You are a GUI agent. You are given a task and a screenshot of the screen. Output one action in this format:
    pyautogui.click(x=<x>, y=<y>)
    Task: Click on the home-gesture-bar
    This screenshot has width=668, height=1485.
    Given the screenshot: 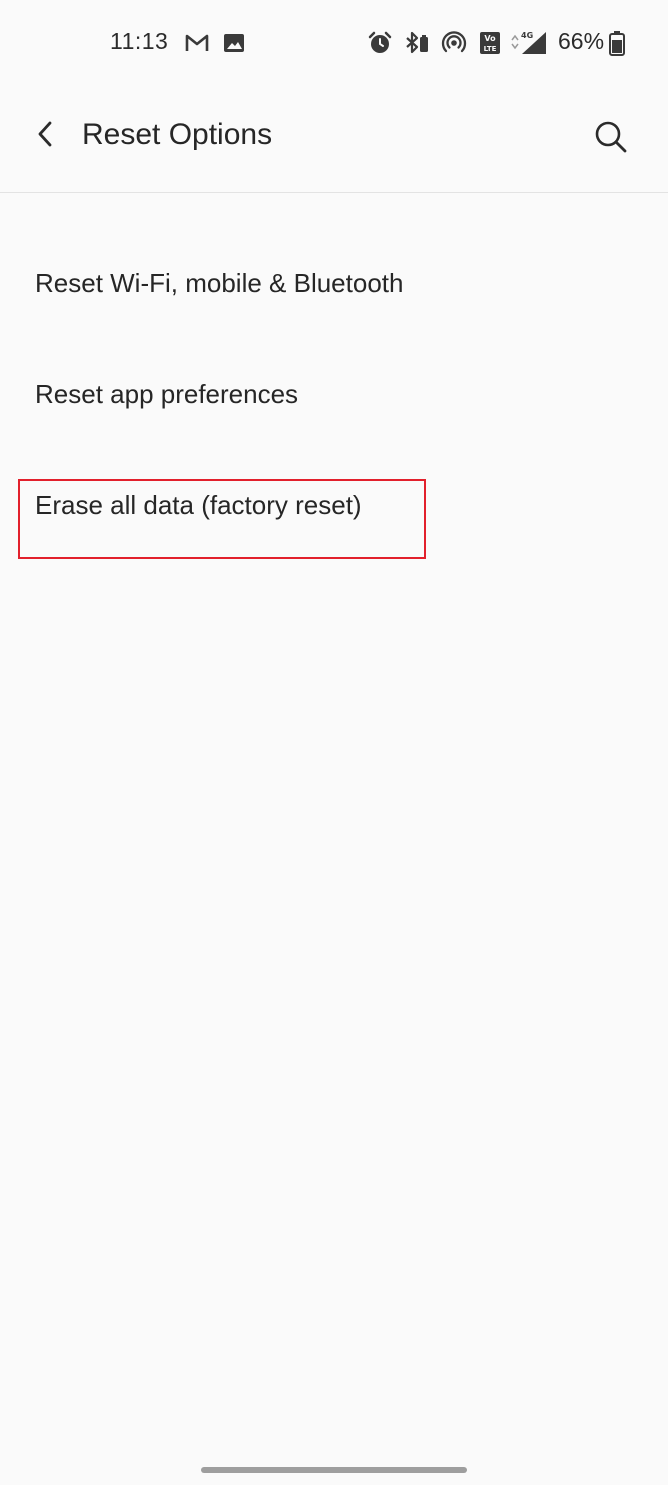 What is the action you would take?
    pyautogui.click(x=334, y=1470)
    